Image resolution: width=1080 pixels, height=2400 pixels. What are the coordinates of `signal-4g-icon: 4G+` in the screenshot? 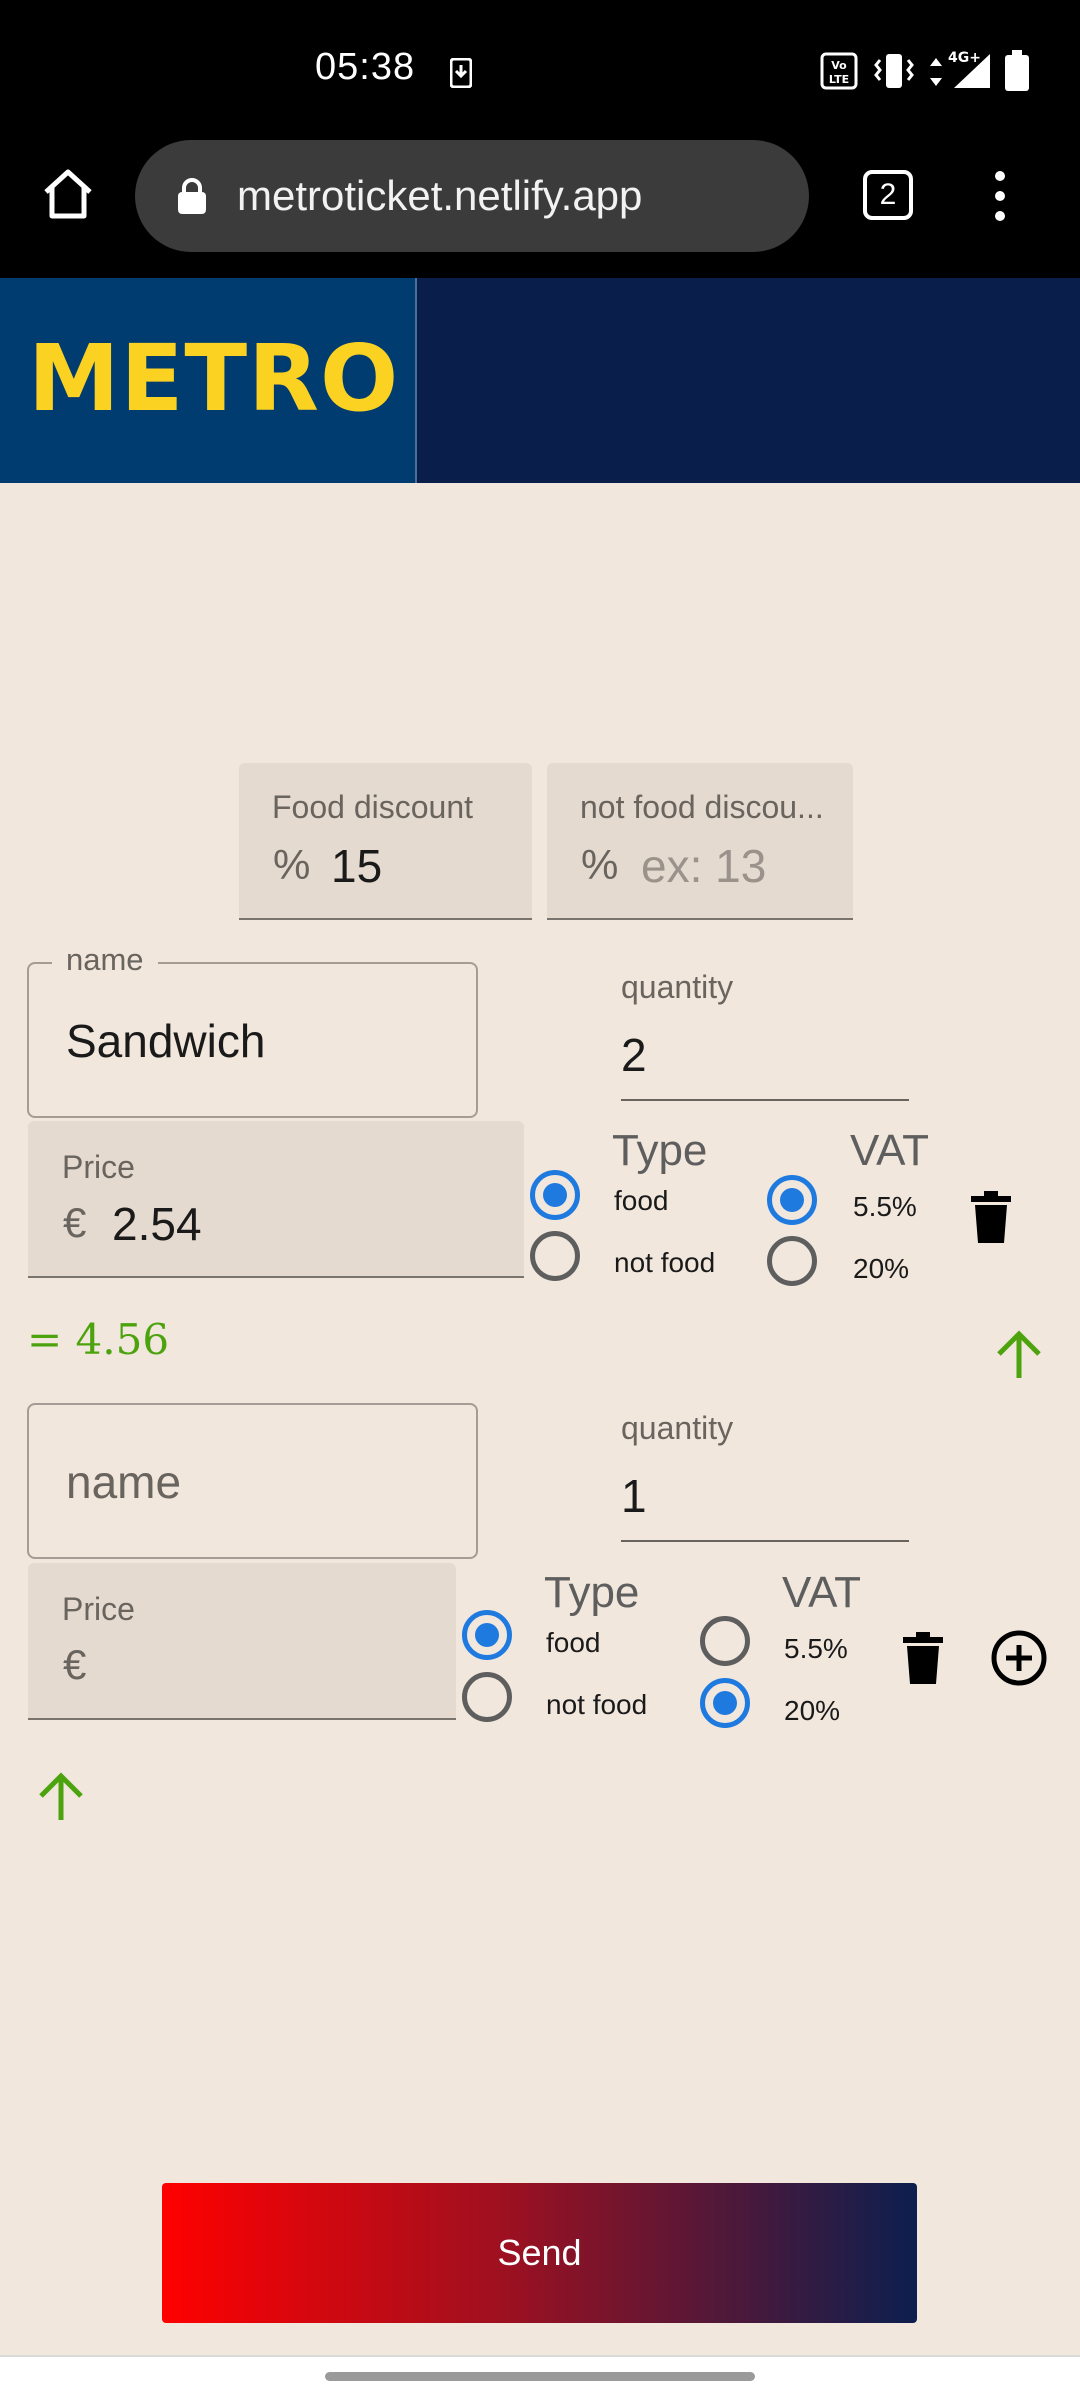 It's located at (970, 71).